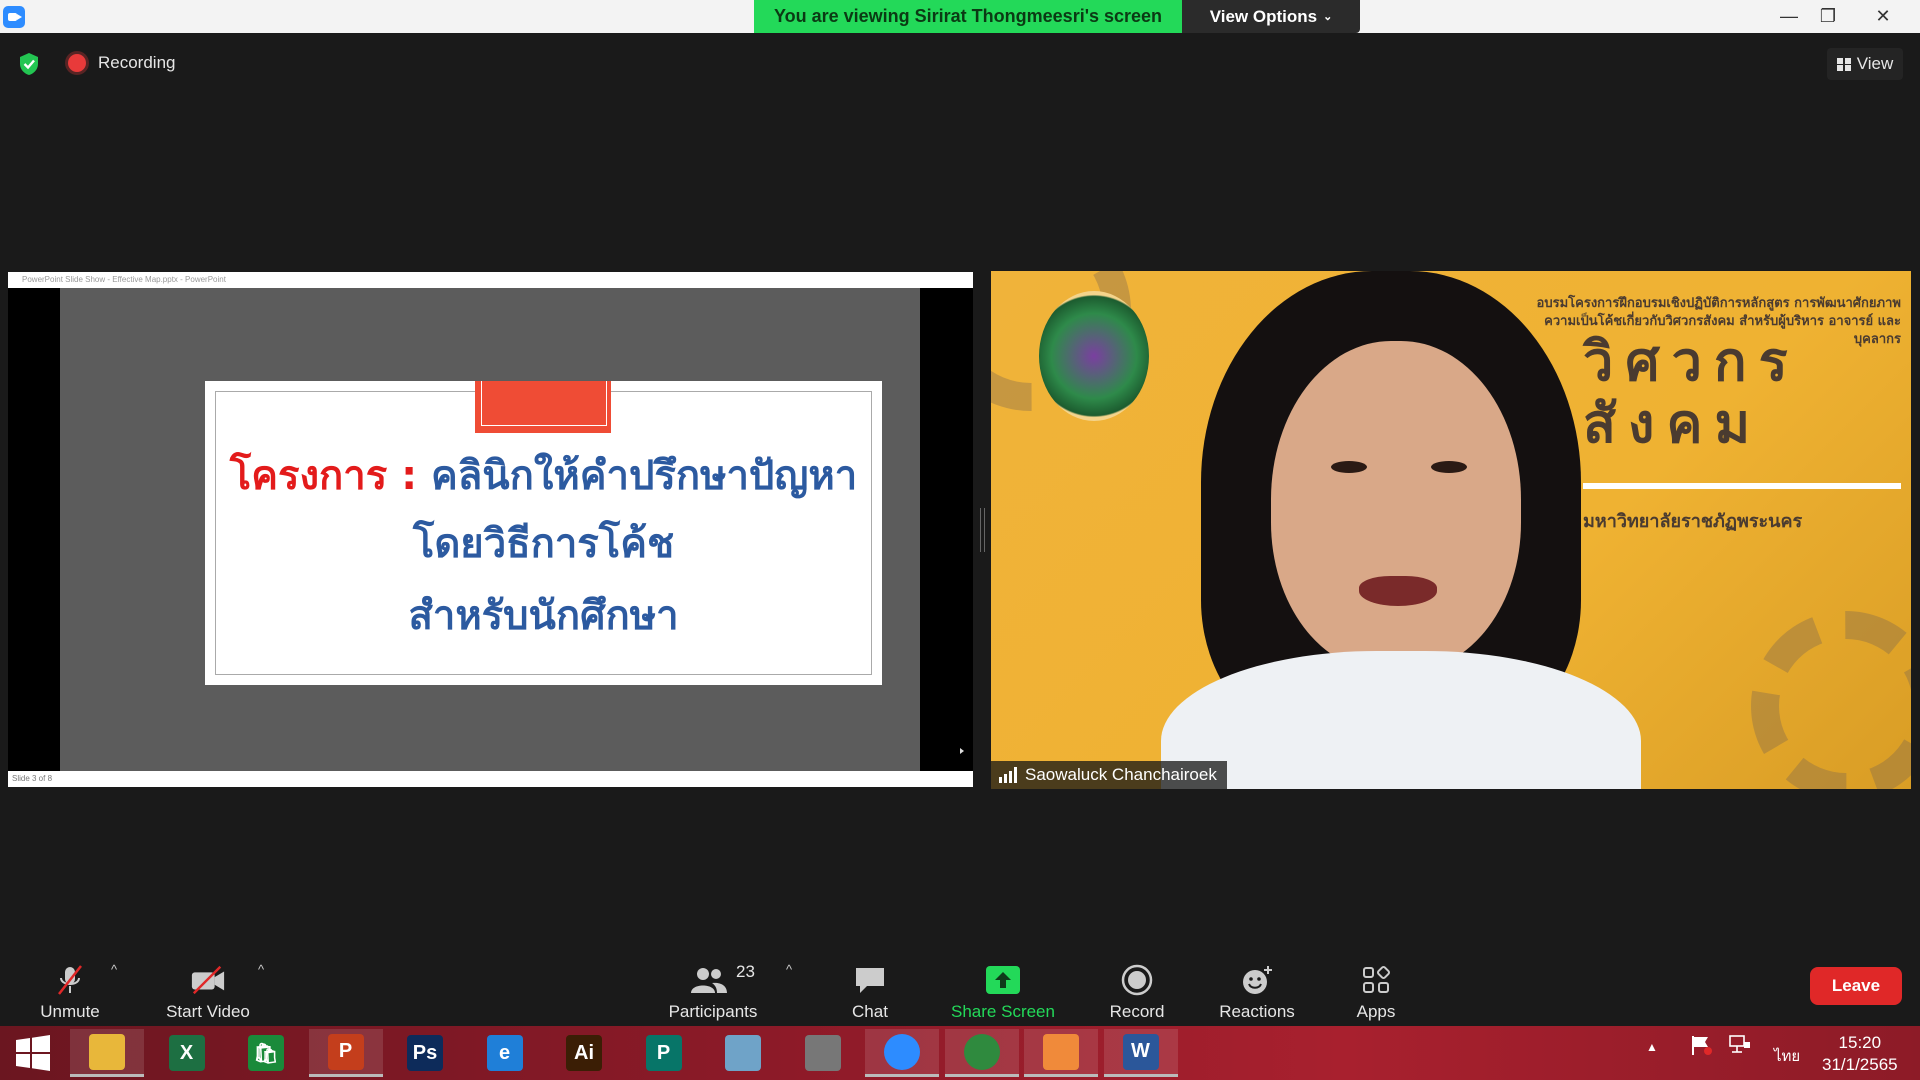  I want to click on chevron-down-icon: ⌄, so click(1328, 17).